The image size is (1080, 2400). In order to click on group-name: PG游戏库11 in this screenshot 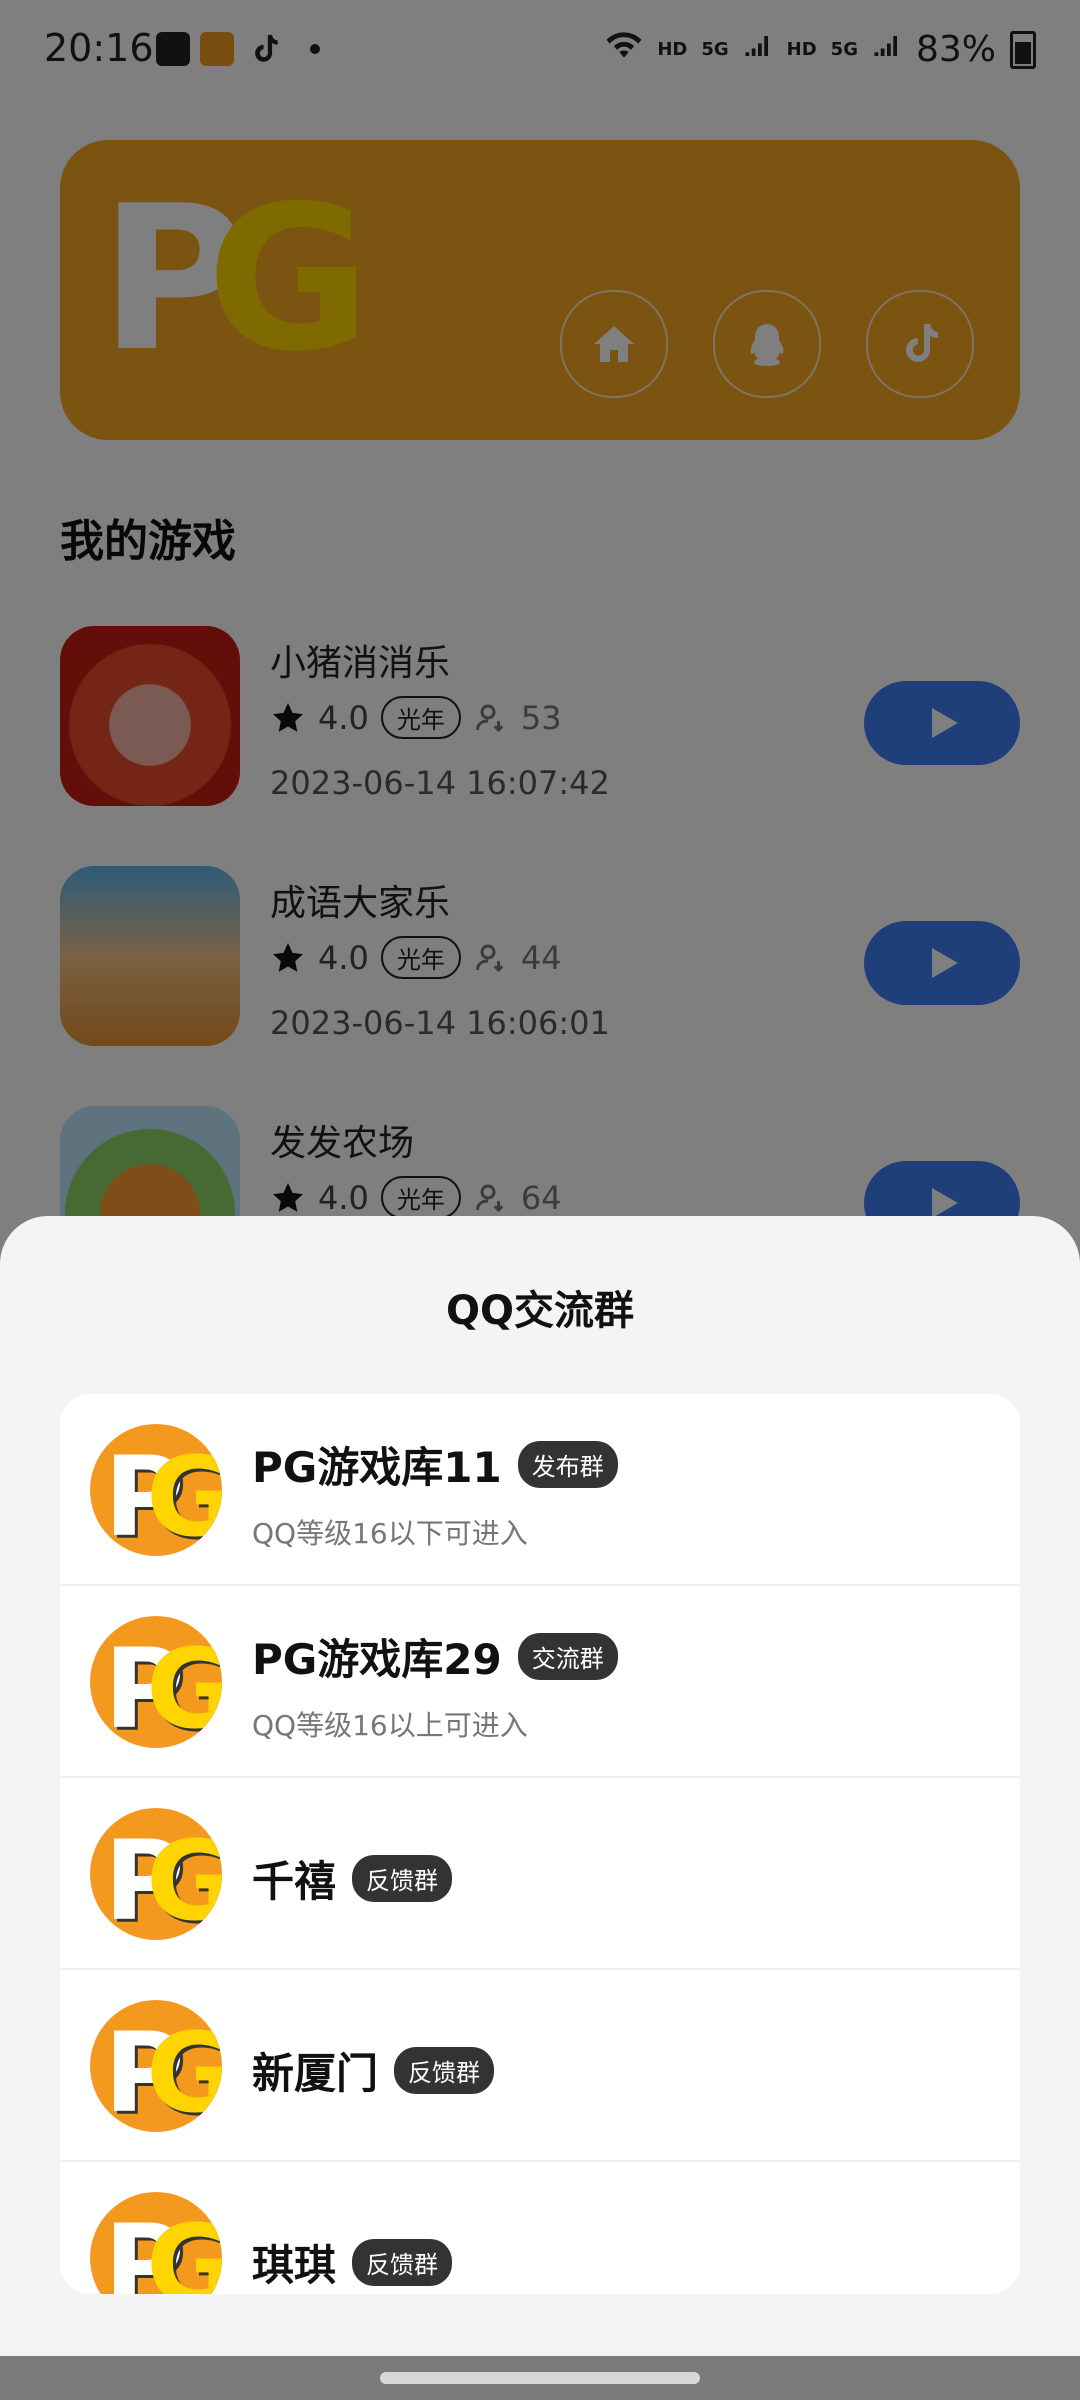, I will do `click(377, 1467)`.